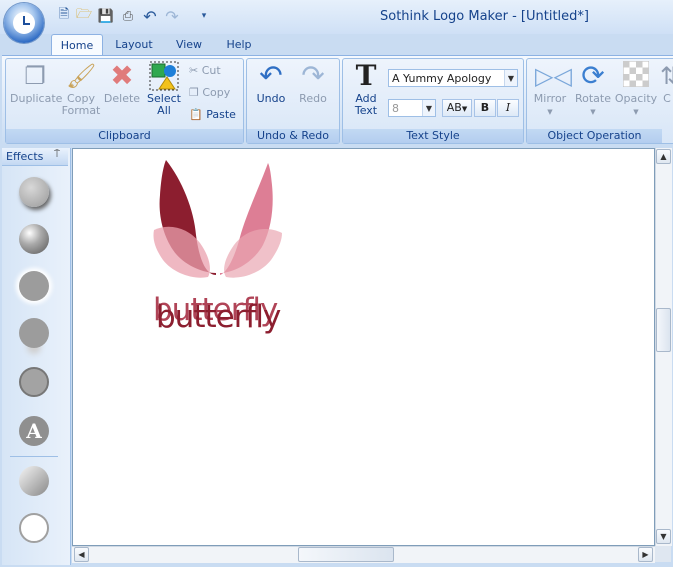 The height and width of the screenshot is (567, 673). What do you see at coordinates (34, 192) in the screenshot?
I see `shadow-effect-icon` at bounding box center [34, 192].